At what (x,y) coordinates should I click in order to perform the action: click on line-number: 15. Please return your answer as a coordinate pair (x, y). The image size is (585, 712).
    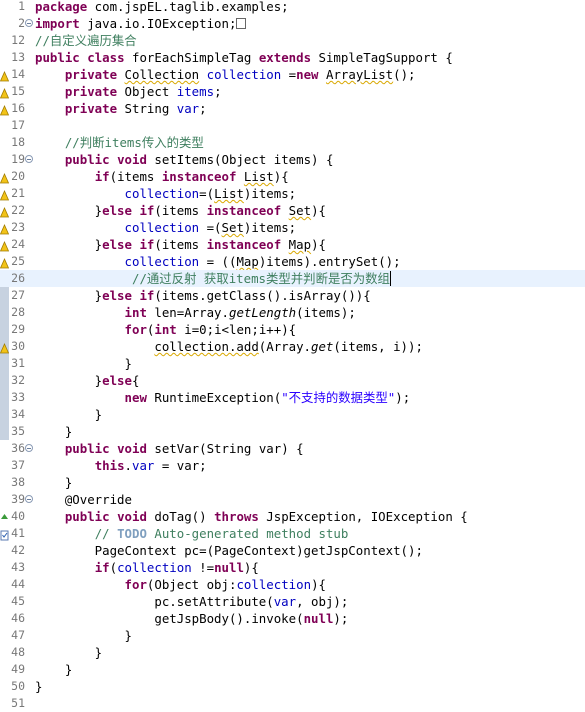
    Looking at the image, I should click on (18, 91).